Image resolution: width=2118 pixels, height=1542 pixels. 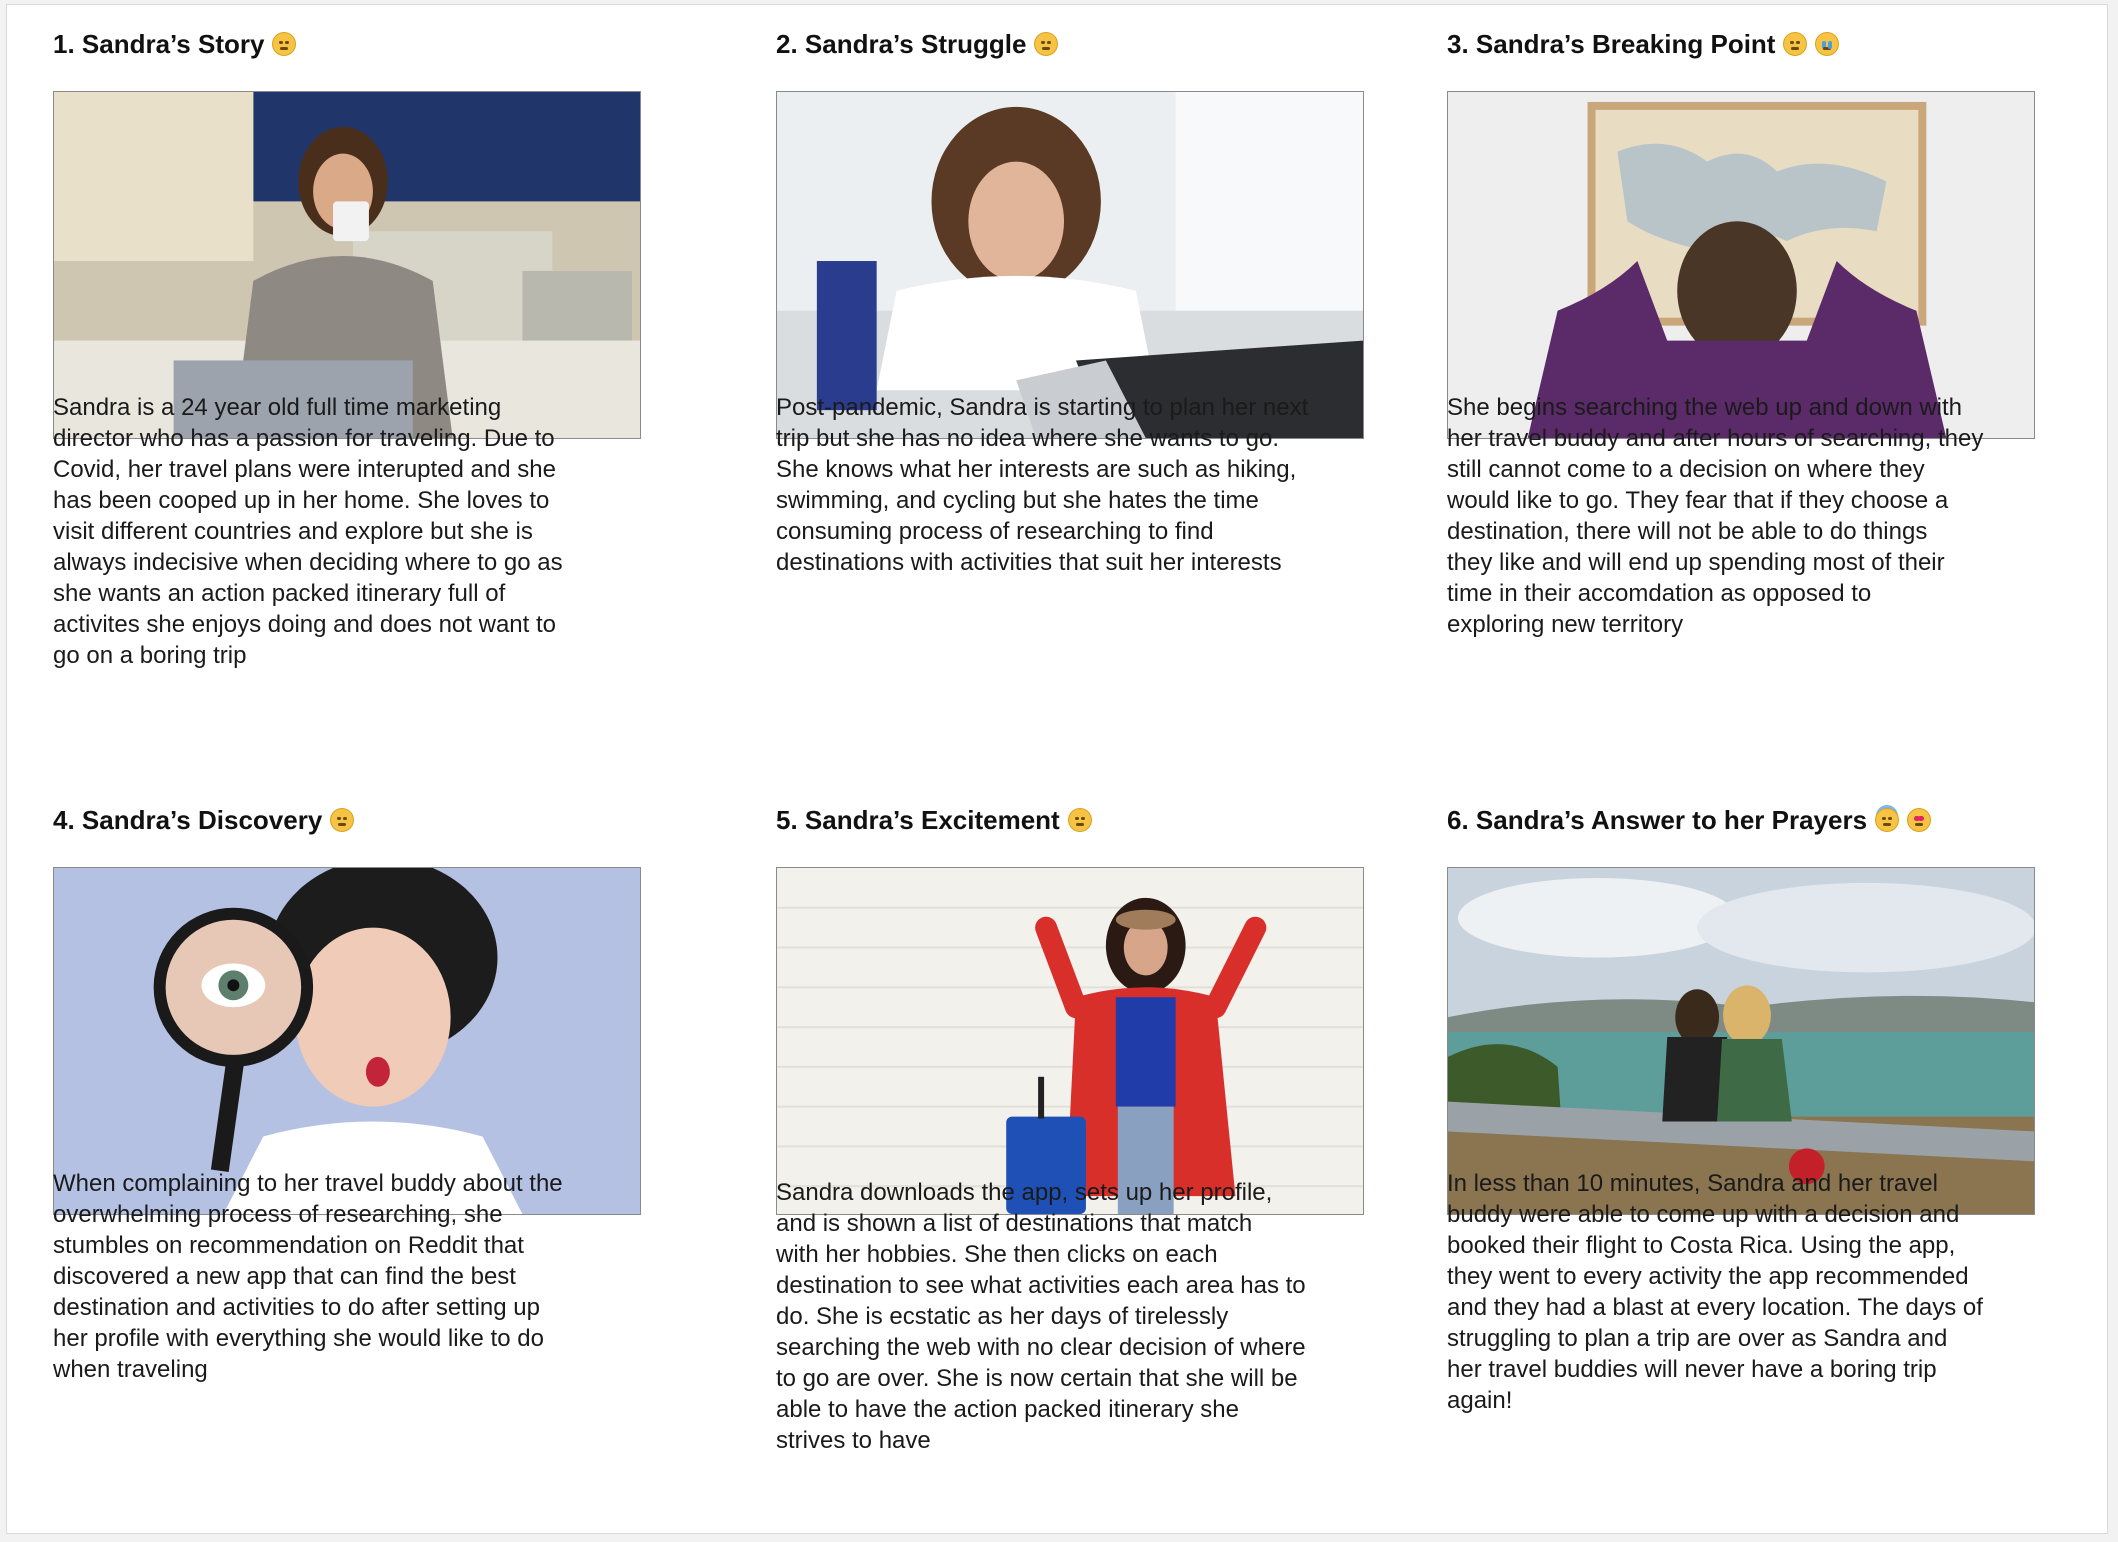 What do you see at coordinates (1689, 820) in the screenshot?
I see `panel-title: 6. Sandra’s Answer to her Prayers` at bounding box center [1689, 820].